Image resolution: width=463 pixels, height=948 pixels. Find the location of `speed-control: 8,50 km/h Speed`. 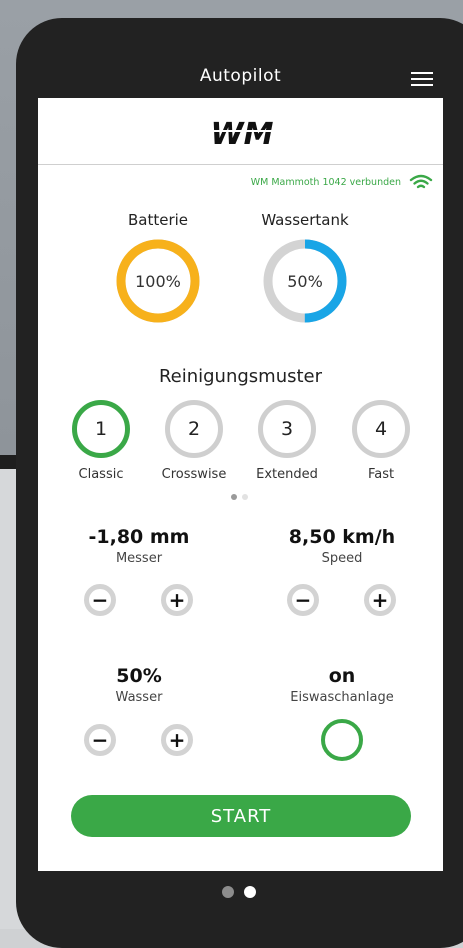

speed-control: 8,50 km/h Speed is located at coordinates (342, 546).